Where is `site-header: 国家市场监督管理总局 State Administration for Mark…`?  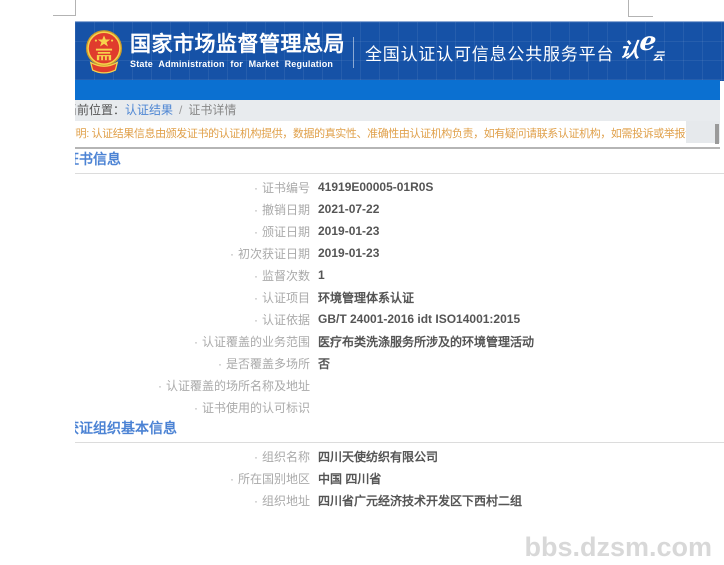 site-header: 国家市场监督管理总局 State Administration for Mark… is located at coordinates (399, 51).